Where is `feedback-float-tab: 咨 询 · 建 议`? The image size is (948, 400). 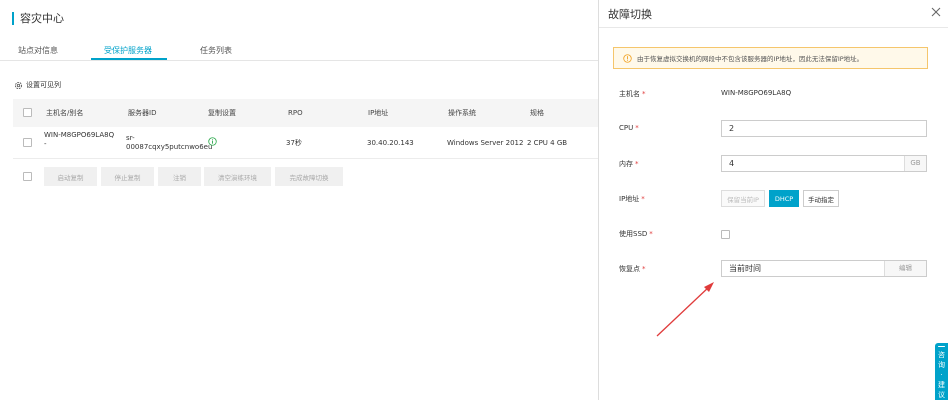 feedback-float-tab: 咨 询 · 建 议 is located at coordinates (941, 371).